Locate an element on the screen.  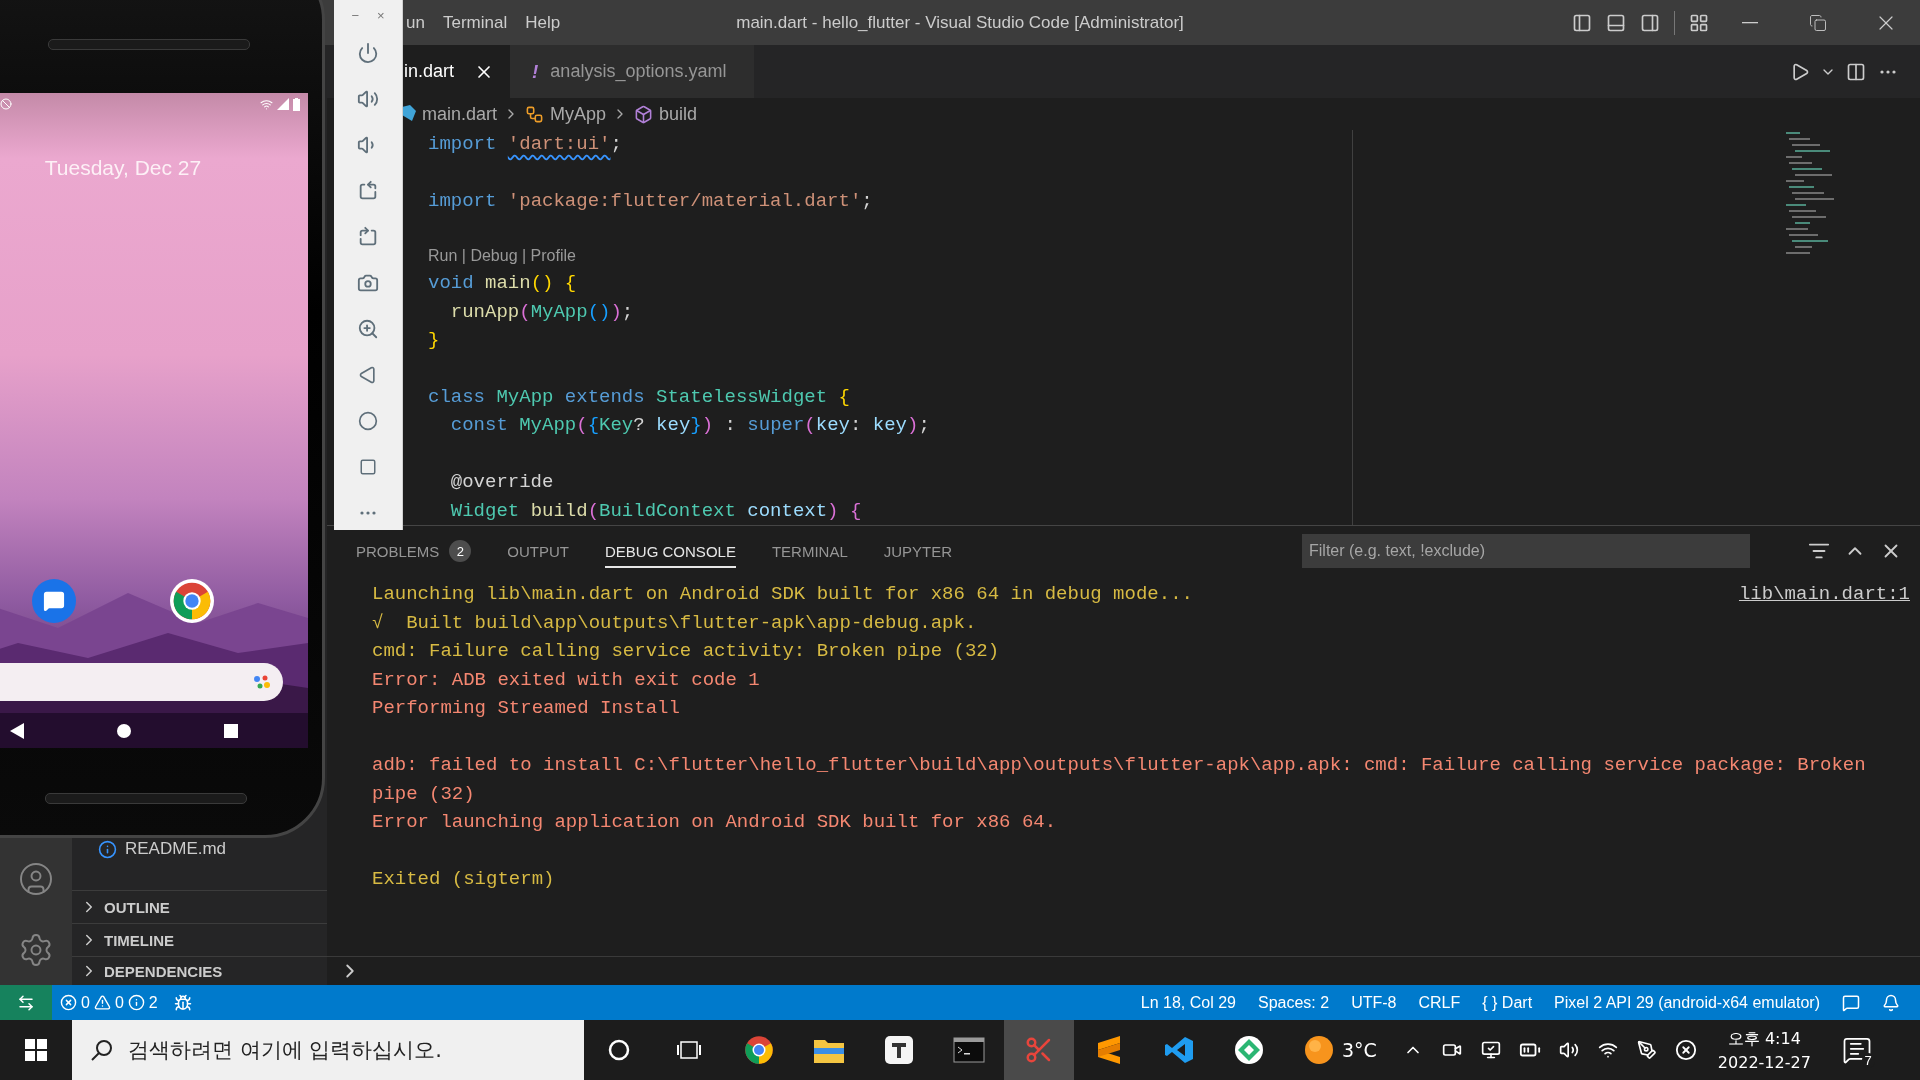
square-icon is located at coordinates (368, 467).